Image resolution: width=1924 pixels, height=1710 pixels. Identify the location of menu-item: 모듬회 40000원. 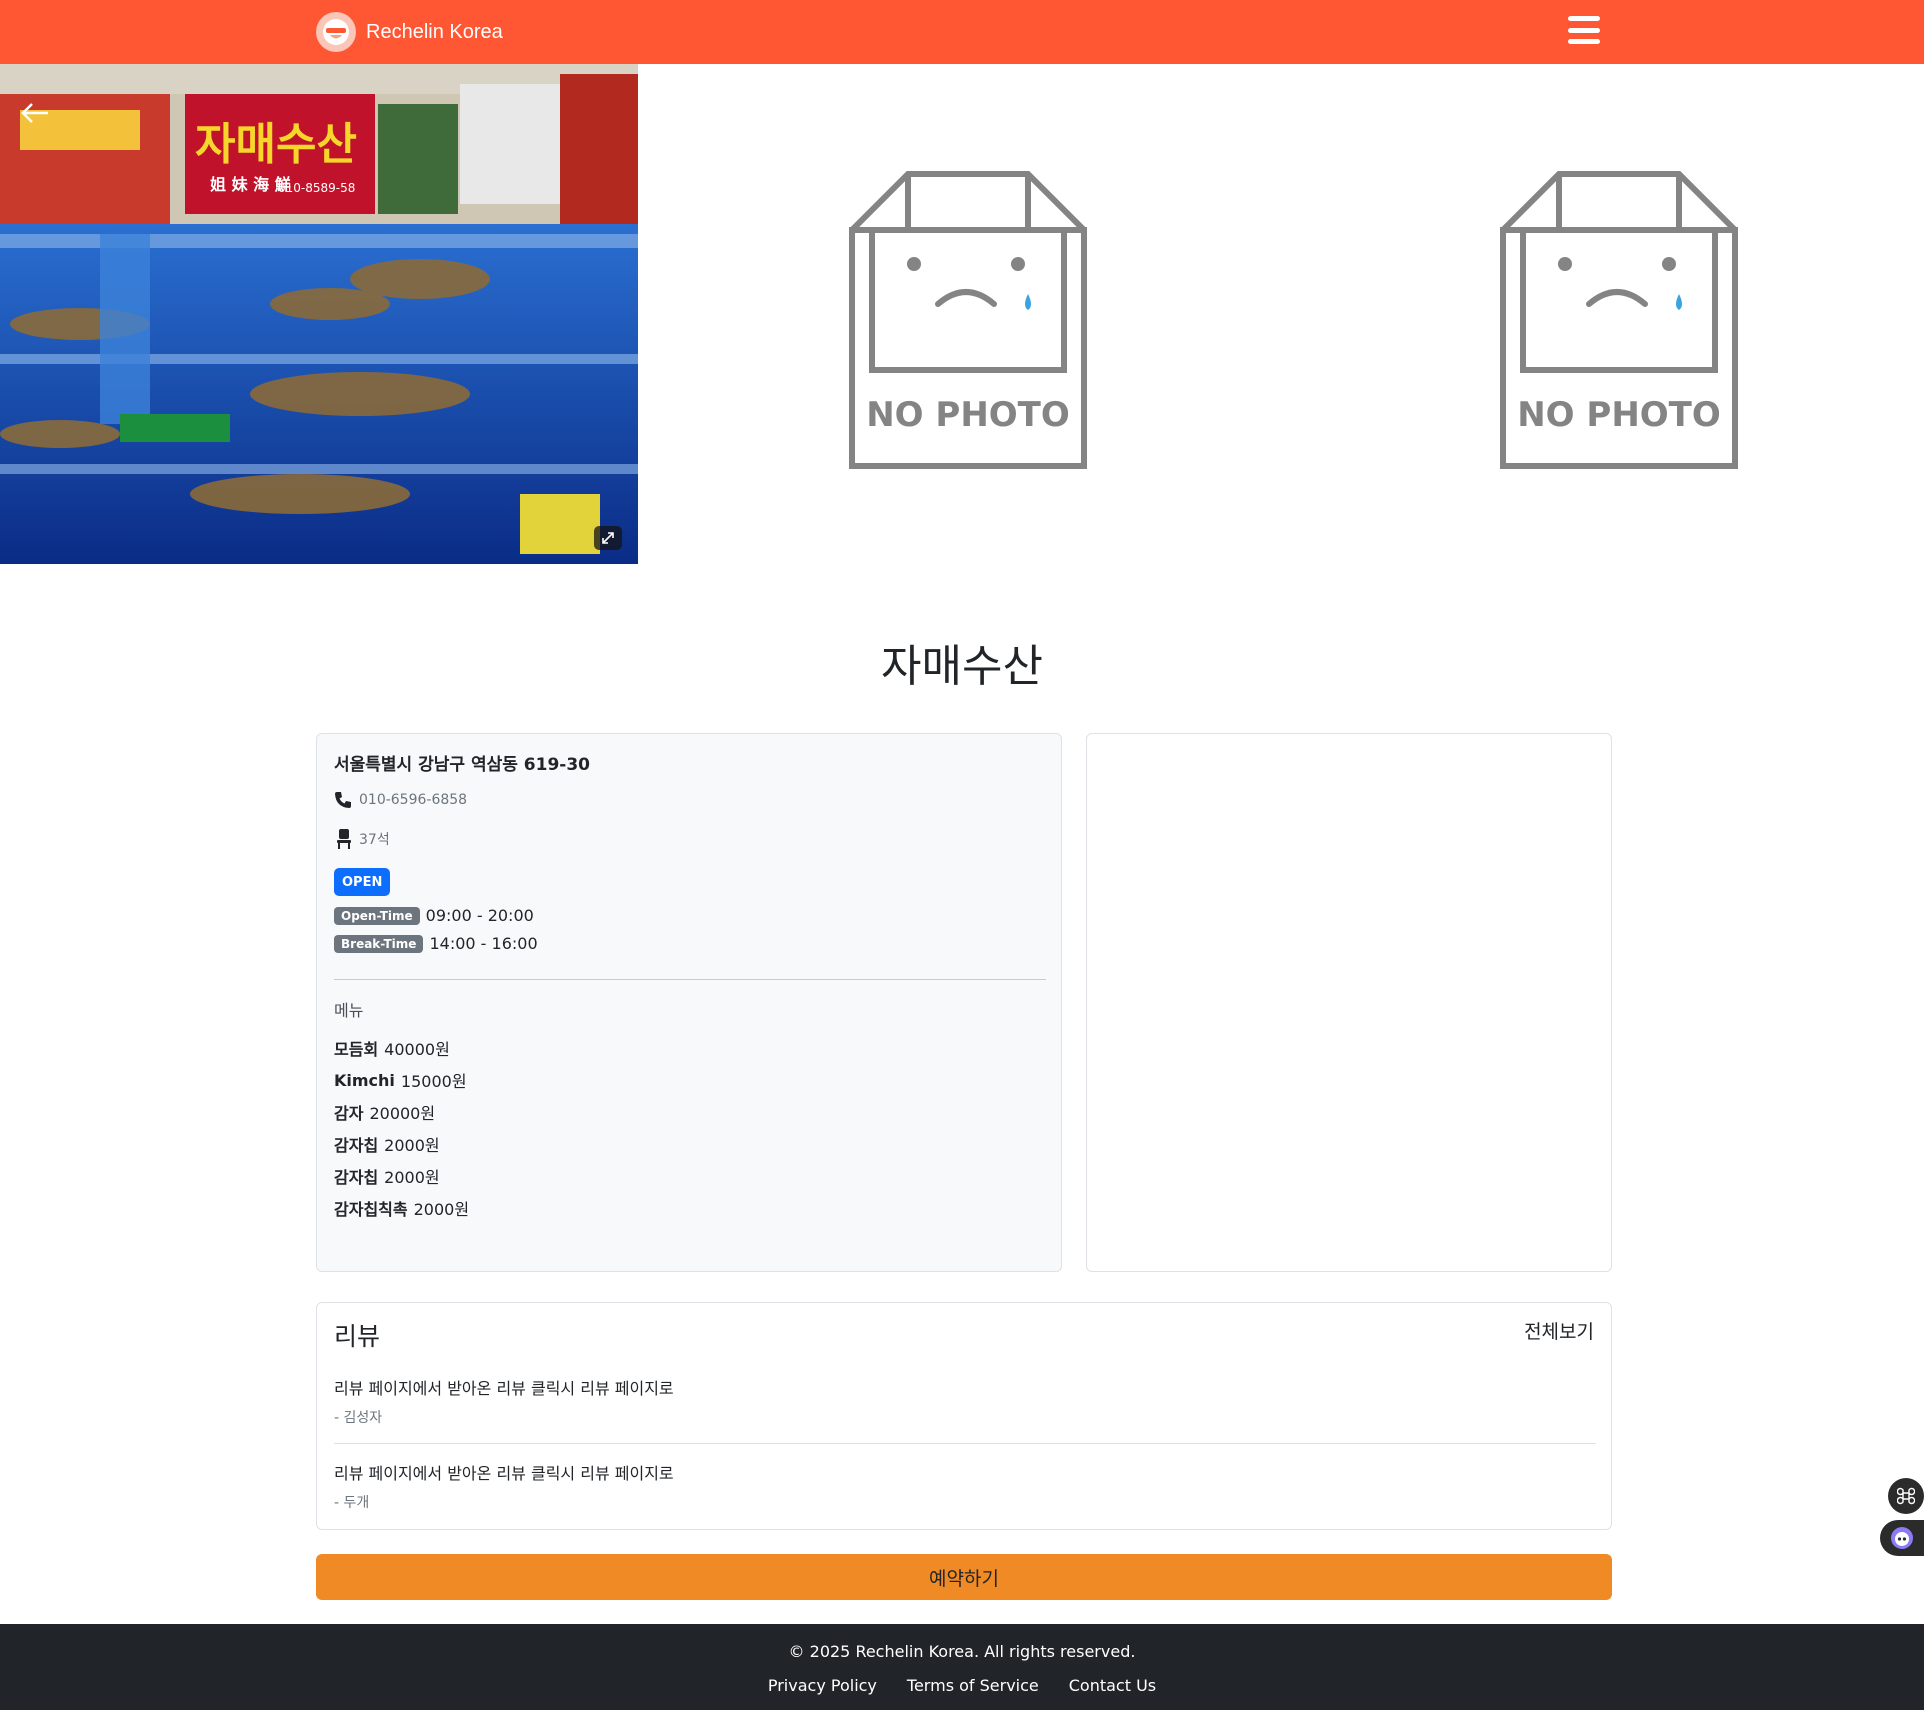
(401, 1048).